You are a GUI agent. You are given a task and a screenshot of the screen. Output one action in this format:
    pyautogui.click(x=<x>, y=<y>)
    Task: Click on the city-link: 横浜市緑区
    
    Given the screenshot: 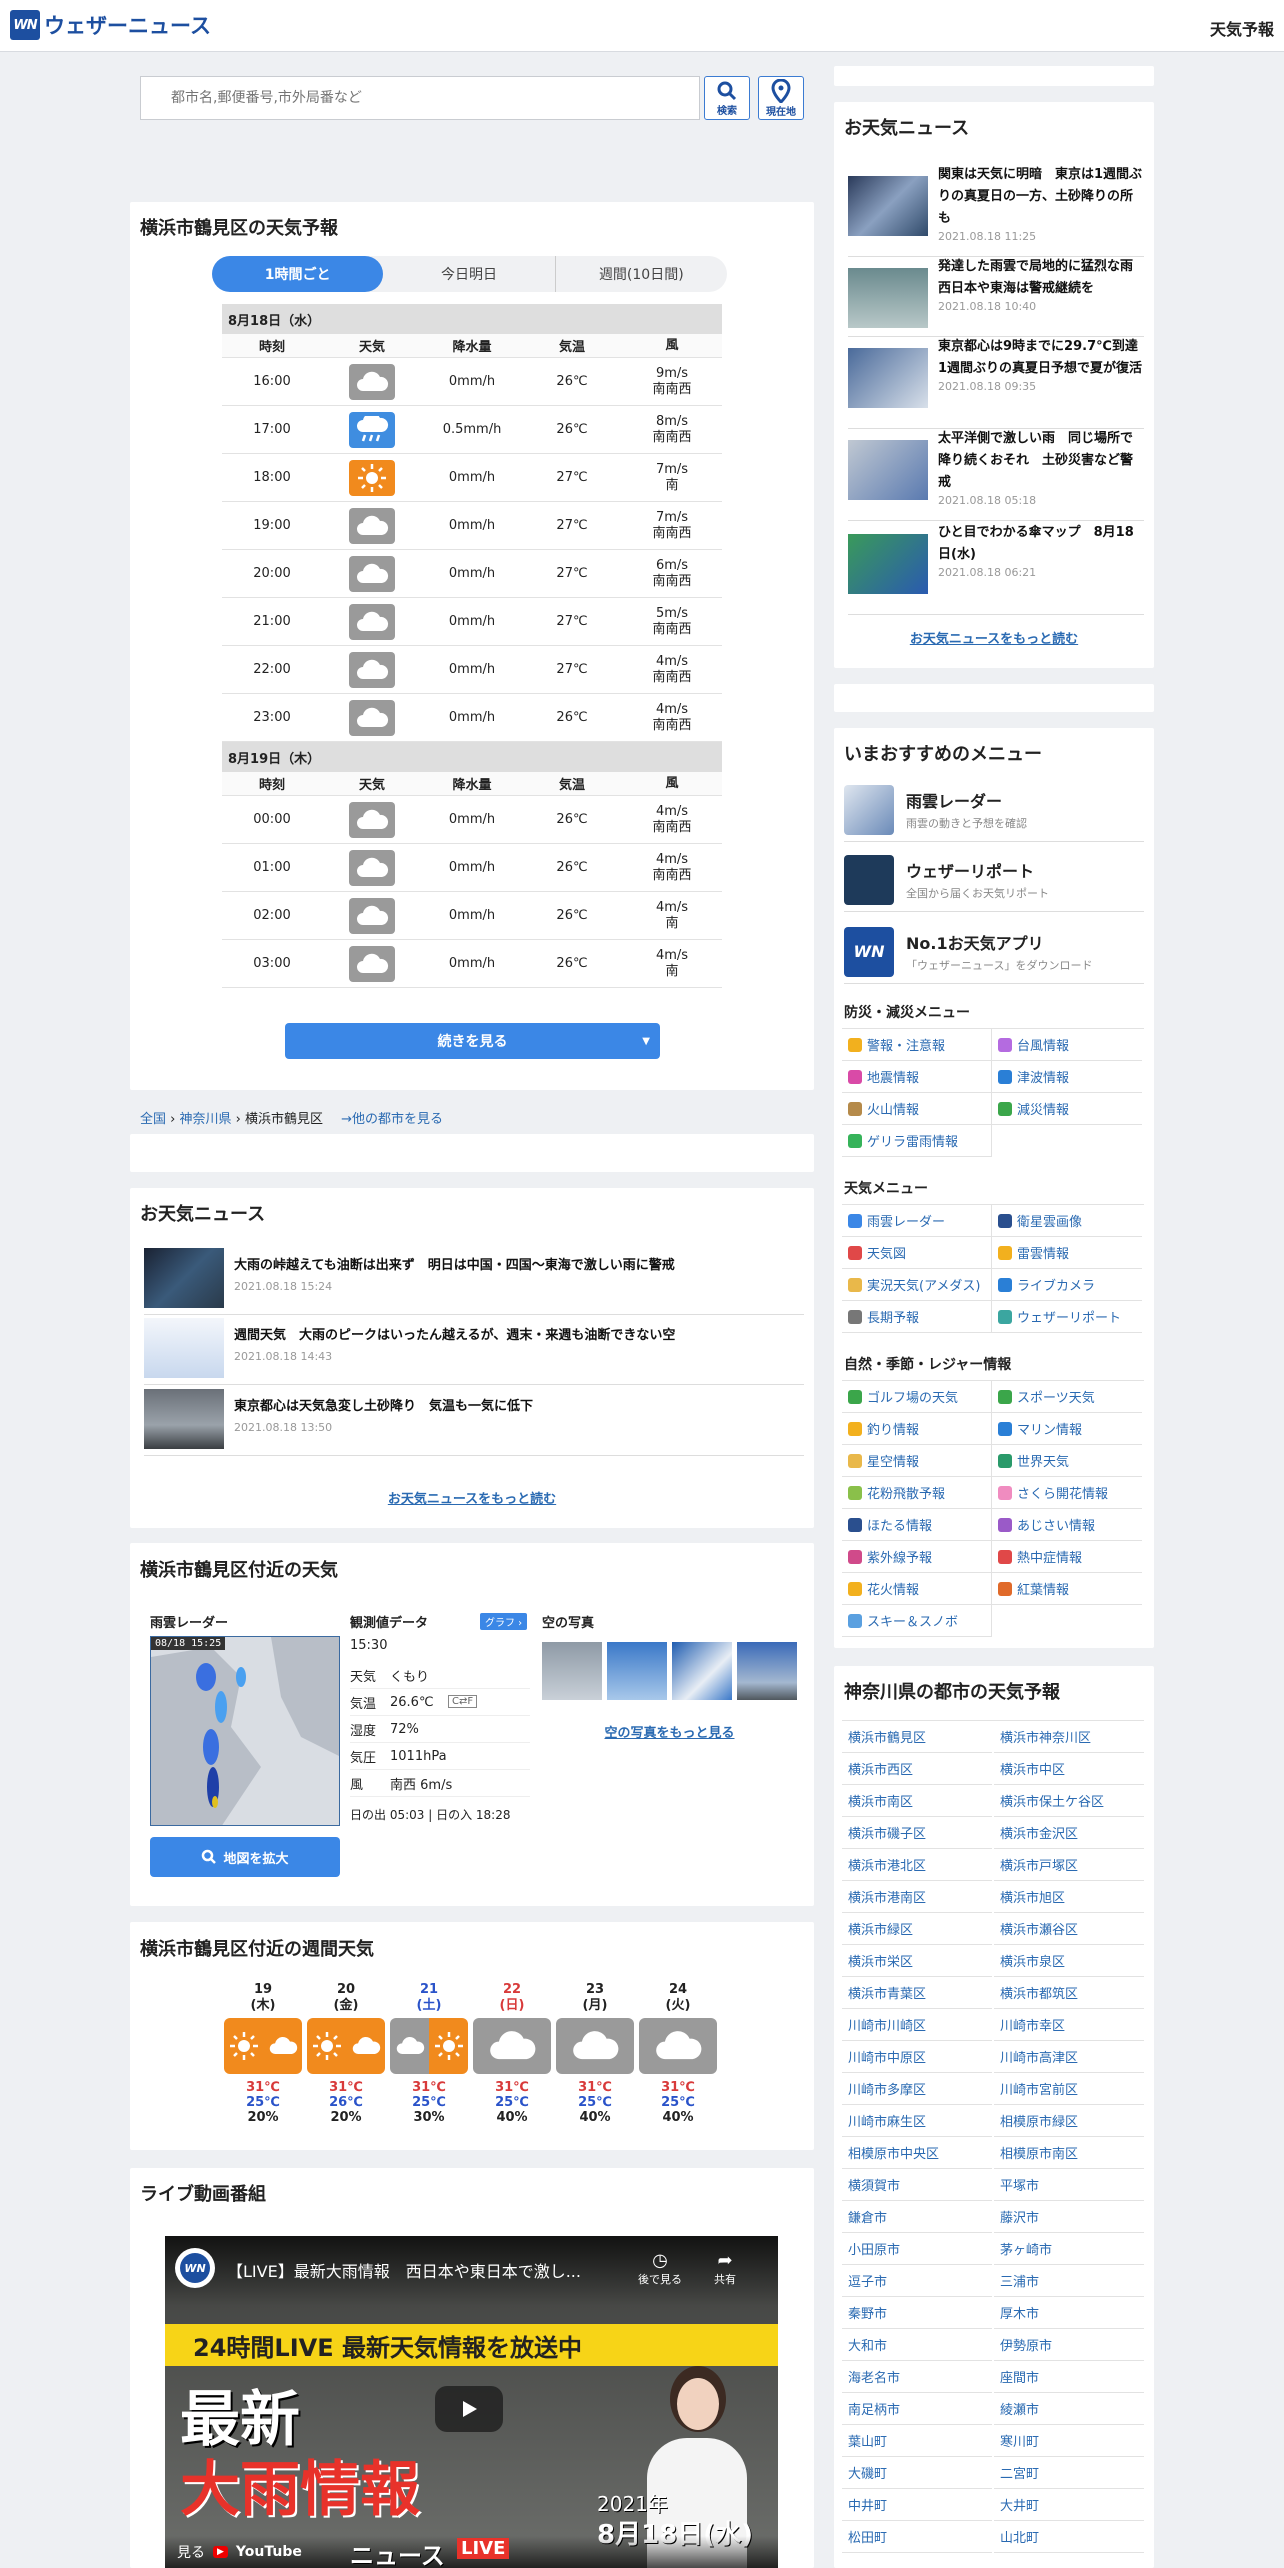 What is the action you would take?
    pyautogui.click(x=917, y=1929)
    